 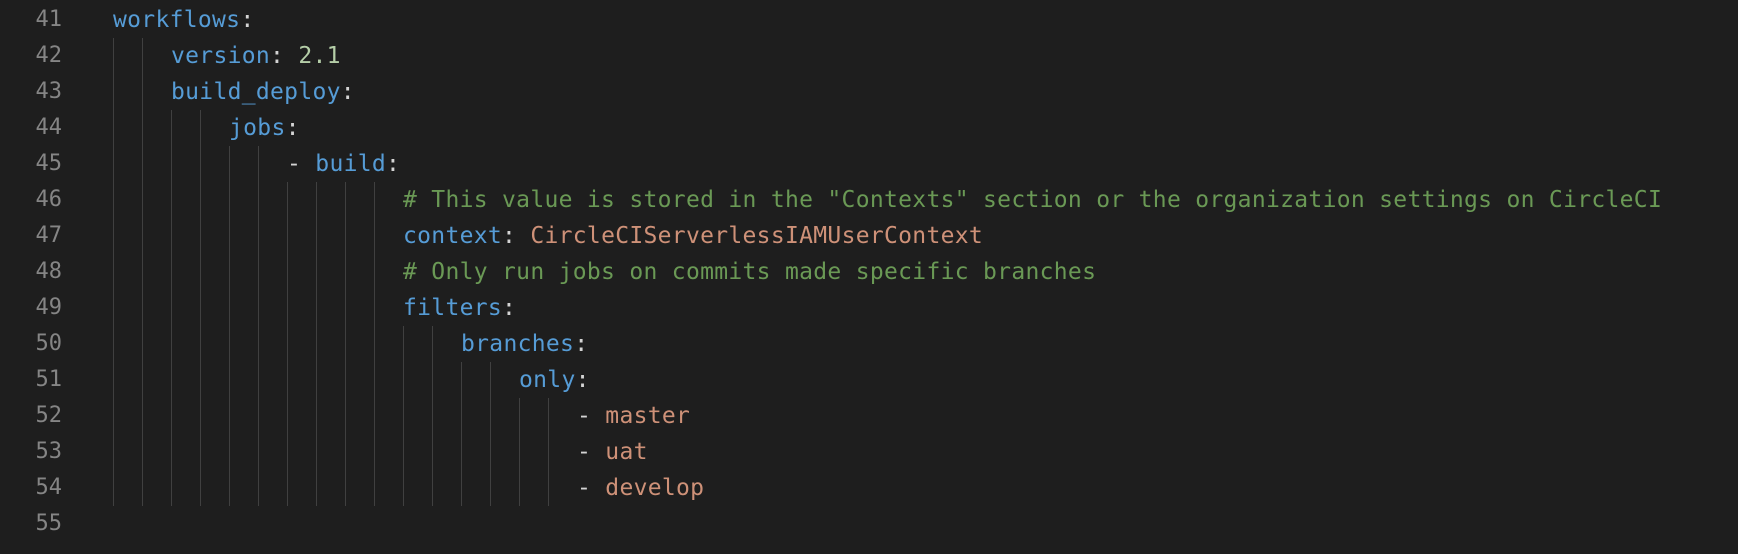 I want to click on code-line: 44 jobs:, so click(x=869, y=128).